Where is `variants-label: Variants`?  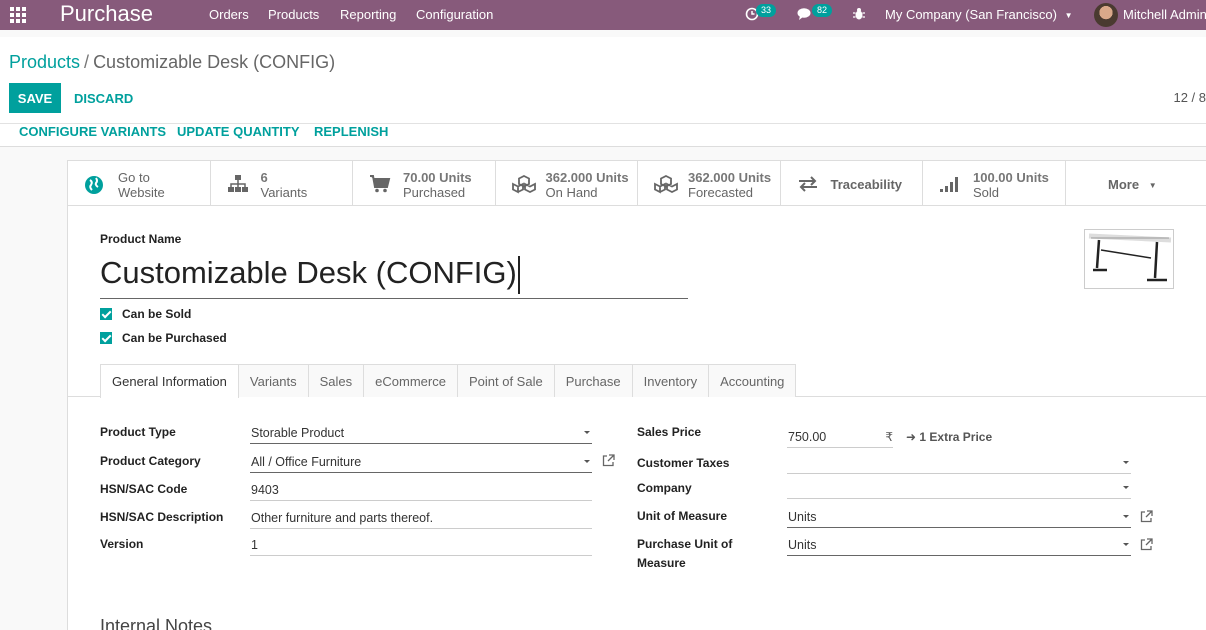
variants-label: Variants is located at coordinates (284, 192).